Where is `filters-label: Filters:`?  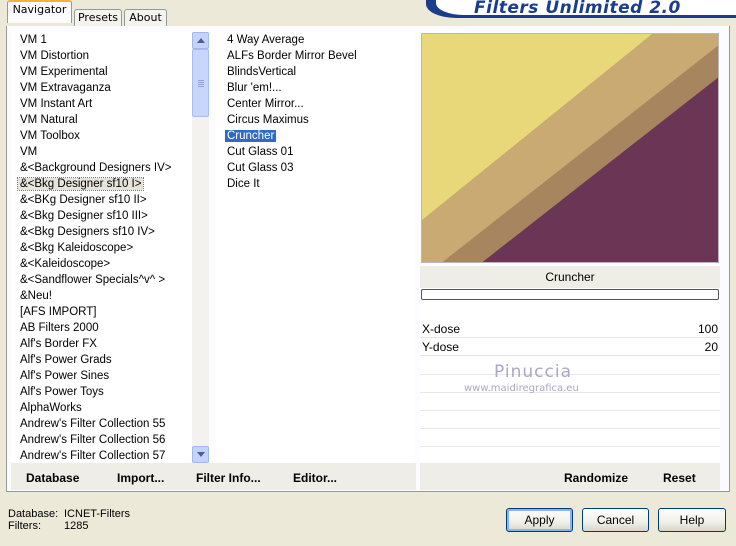 filters-label: Filters: is located at coordinates (24, 526).